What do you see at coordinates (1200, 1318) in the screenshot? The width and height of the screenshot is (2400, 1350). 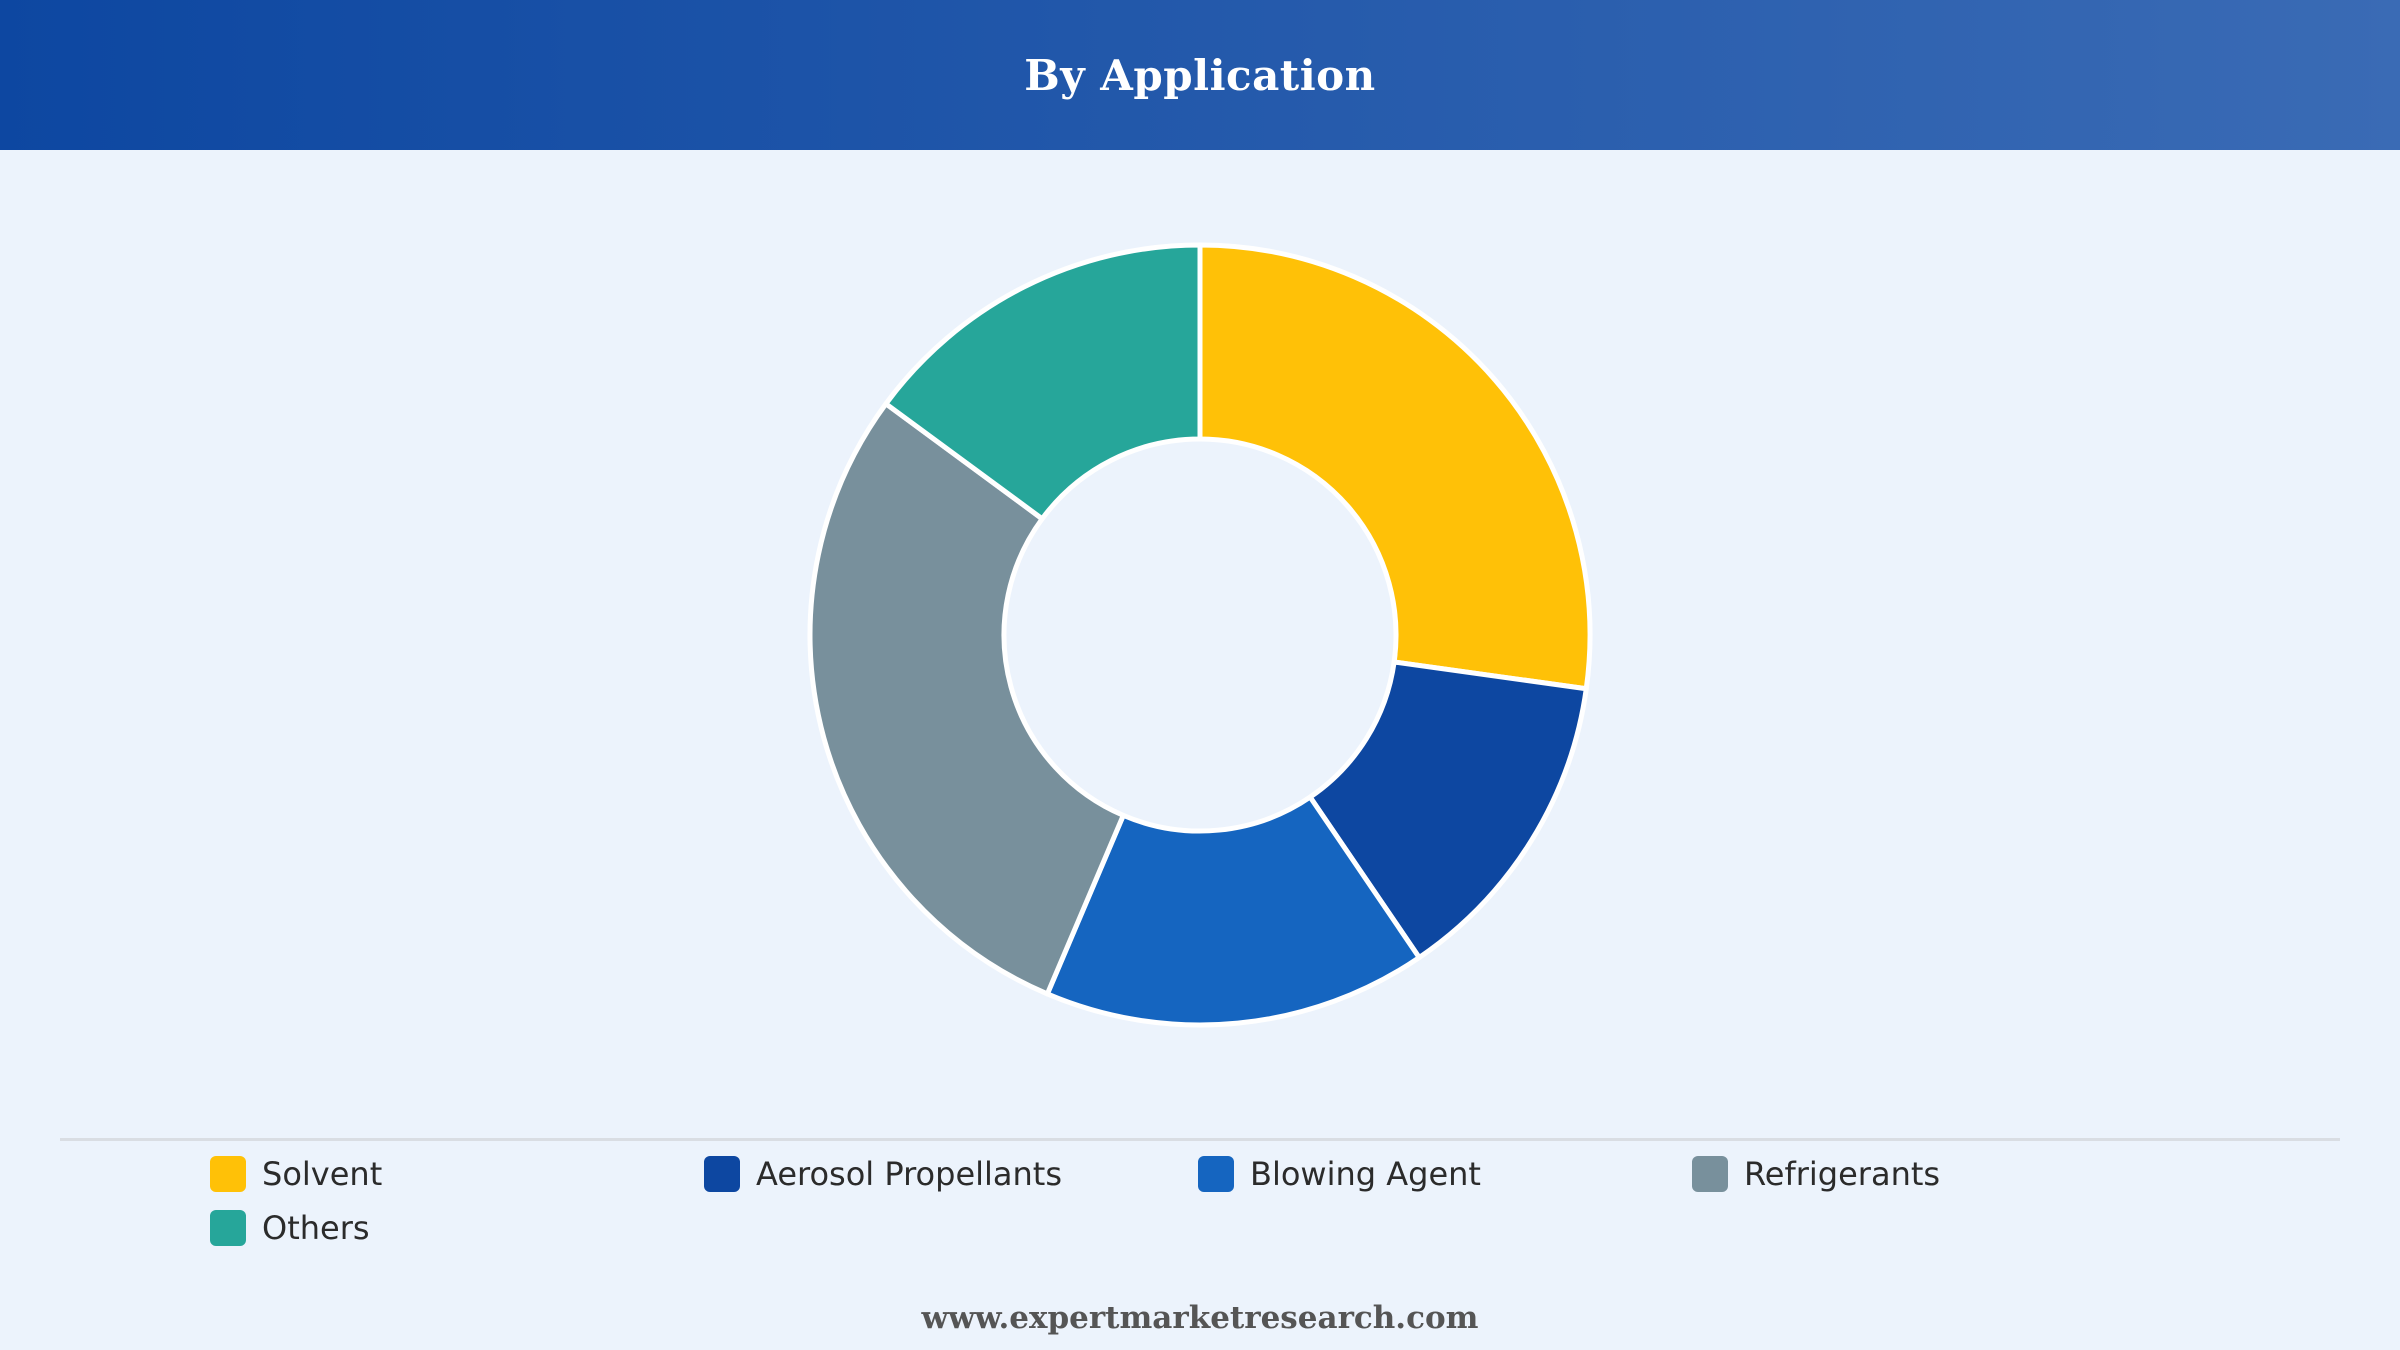 I see `source-footer: www.expertmarketresearch.com` at bounding box center [1200, 1318].